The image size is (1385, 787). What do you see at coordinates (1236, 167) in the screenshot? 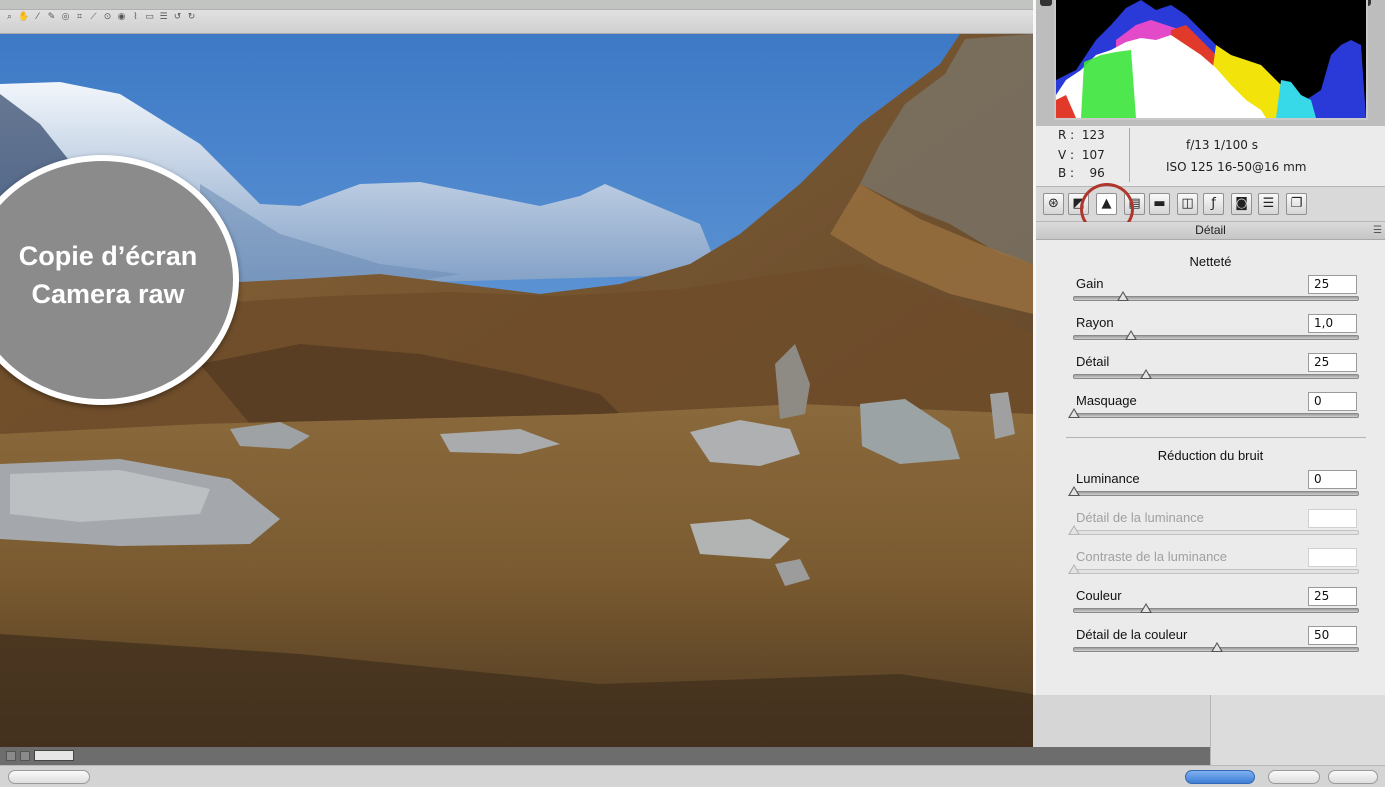
I see `iso-lens-info: ISO 125 16-50@16 mm` at bounding box center [1236, 167].